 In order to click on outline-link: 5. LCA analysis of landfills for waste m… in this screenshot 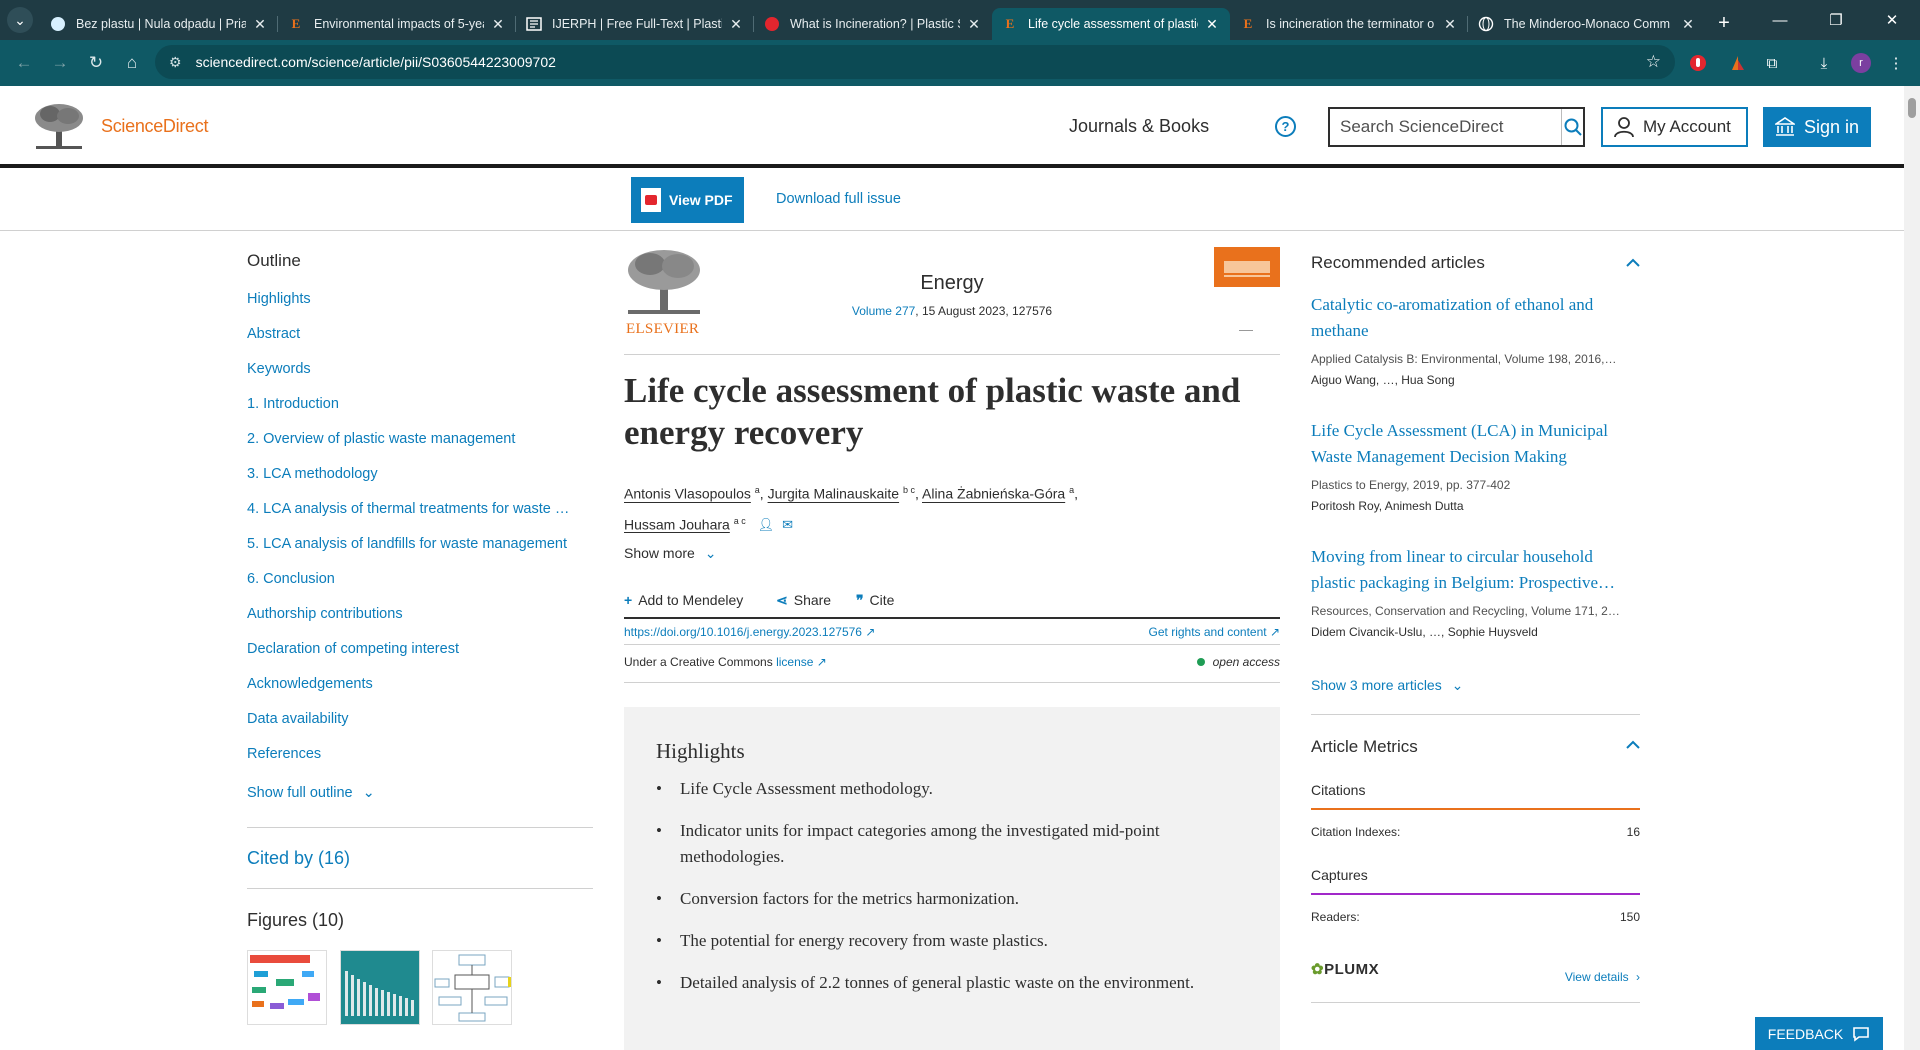, I will do `click(420, 552)`.